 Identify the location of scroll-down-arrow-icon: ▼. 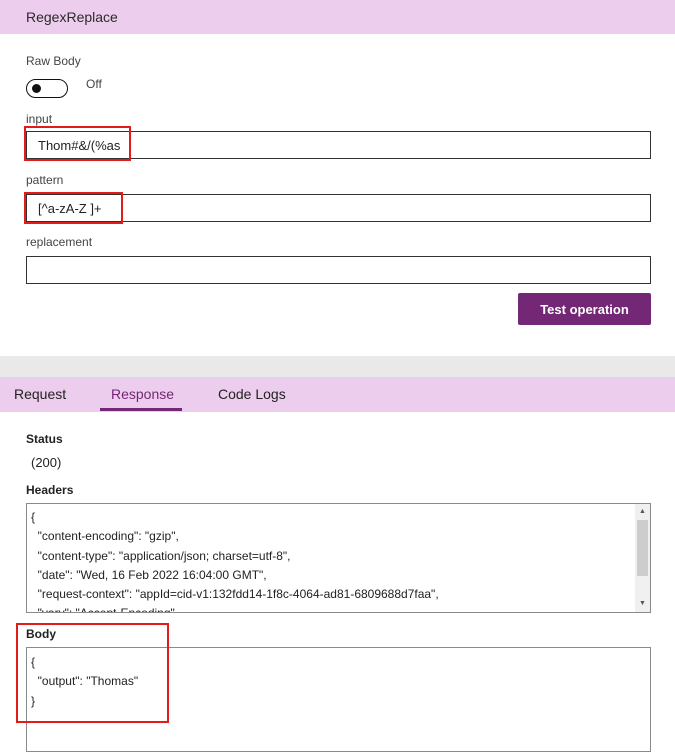
(642, 604).